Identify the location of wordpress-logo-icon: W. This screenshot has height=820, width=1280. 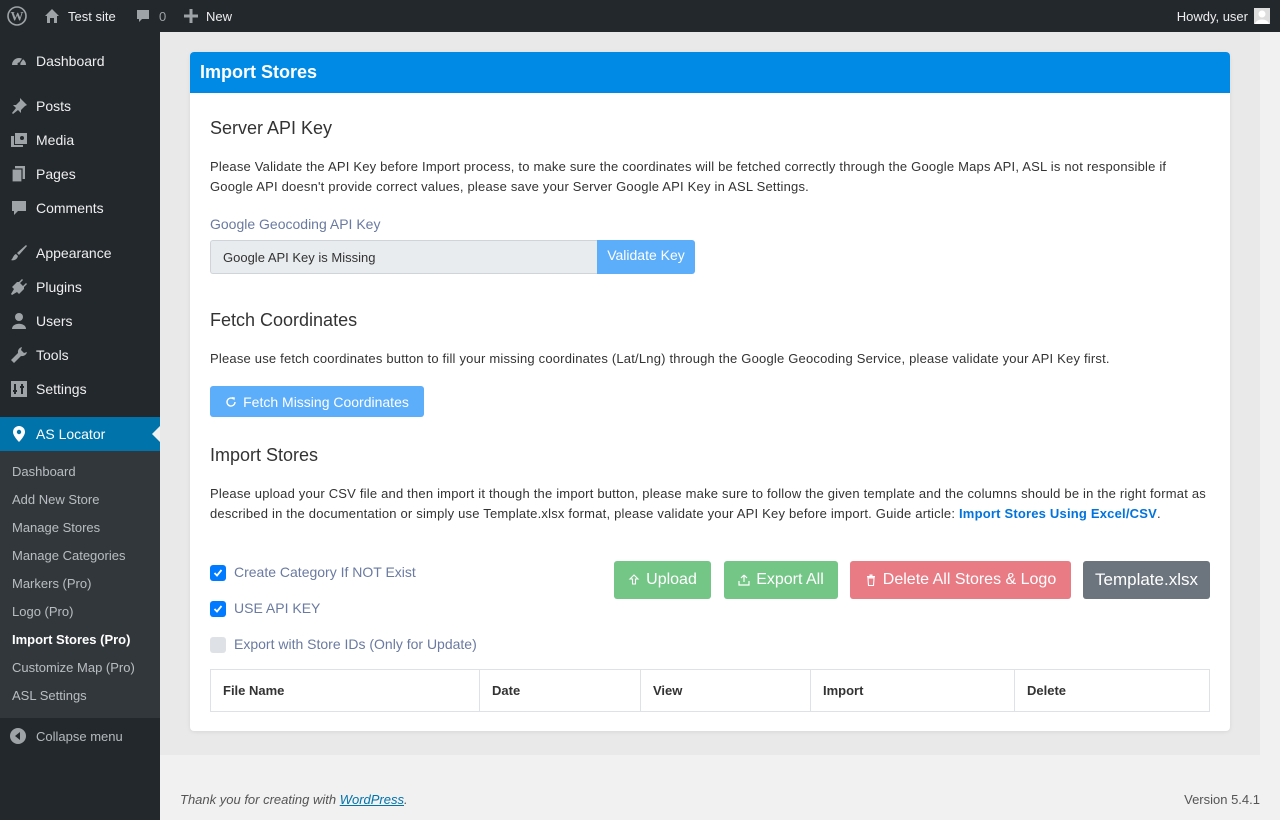
(17, 16).